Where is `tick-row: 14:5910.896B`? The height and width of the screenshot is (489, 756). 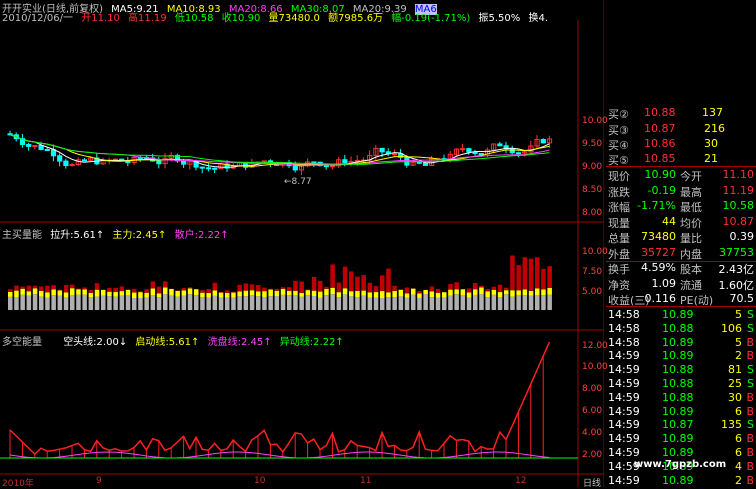 tick-row: 14:5910.896B is located at coordinates (681, 439).